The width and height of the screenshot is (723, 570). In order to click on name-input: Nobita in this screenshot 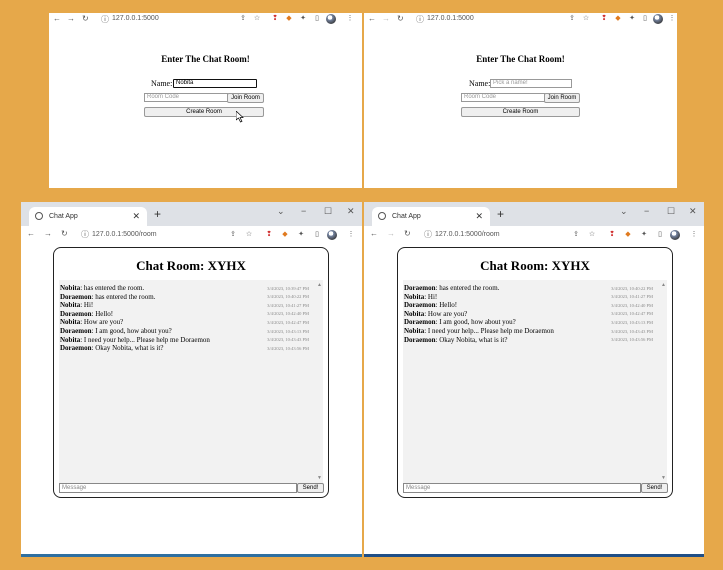, I will do `click(215, 83)`.